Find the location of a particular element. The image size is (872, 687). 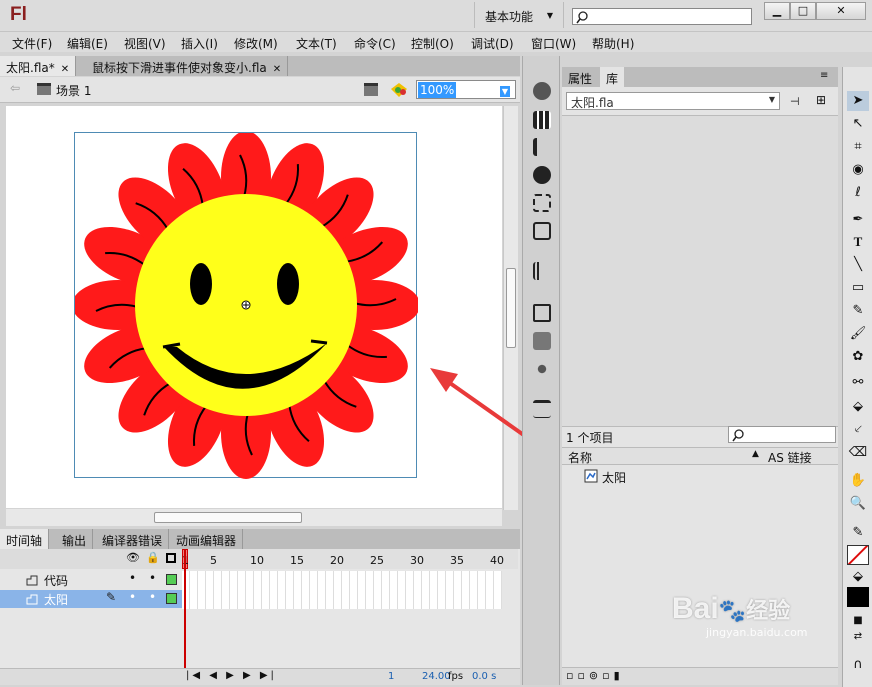

edit-symbol-icon is located at coordinates (400, 90).